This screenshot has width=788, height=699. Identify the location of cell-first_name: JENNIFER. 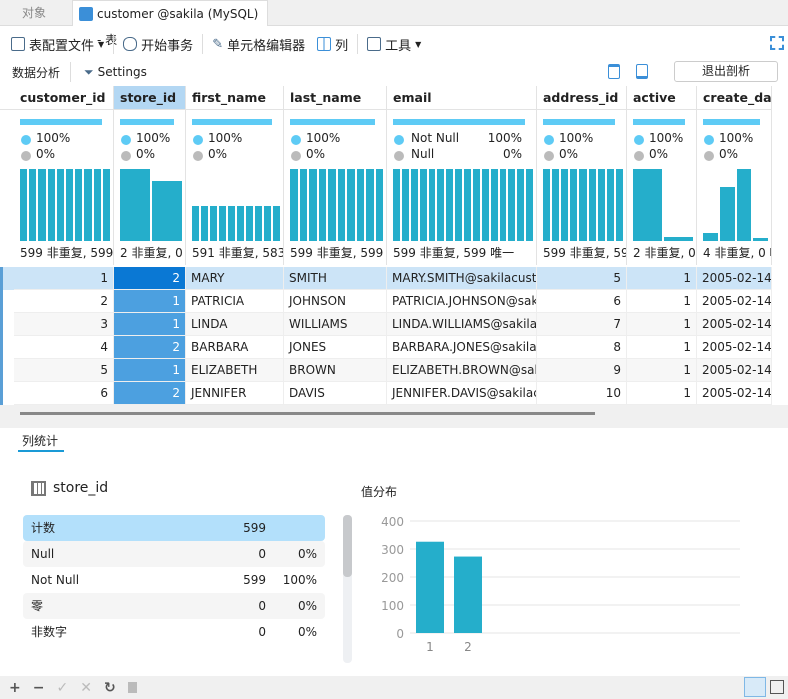
(235, 393).